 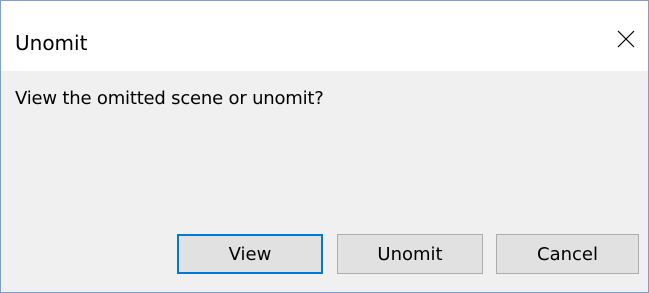 I want to click on close-icon, so click(x=626, y=39).